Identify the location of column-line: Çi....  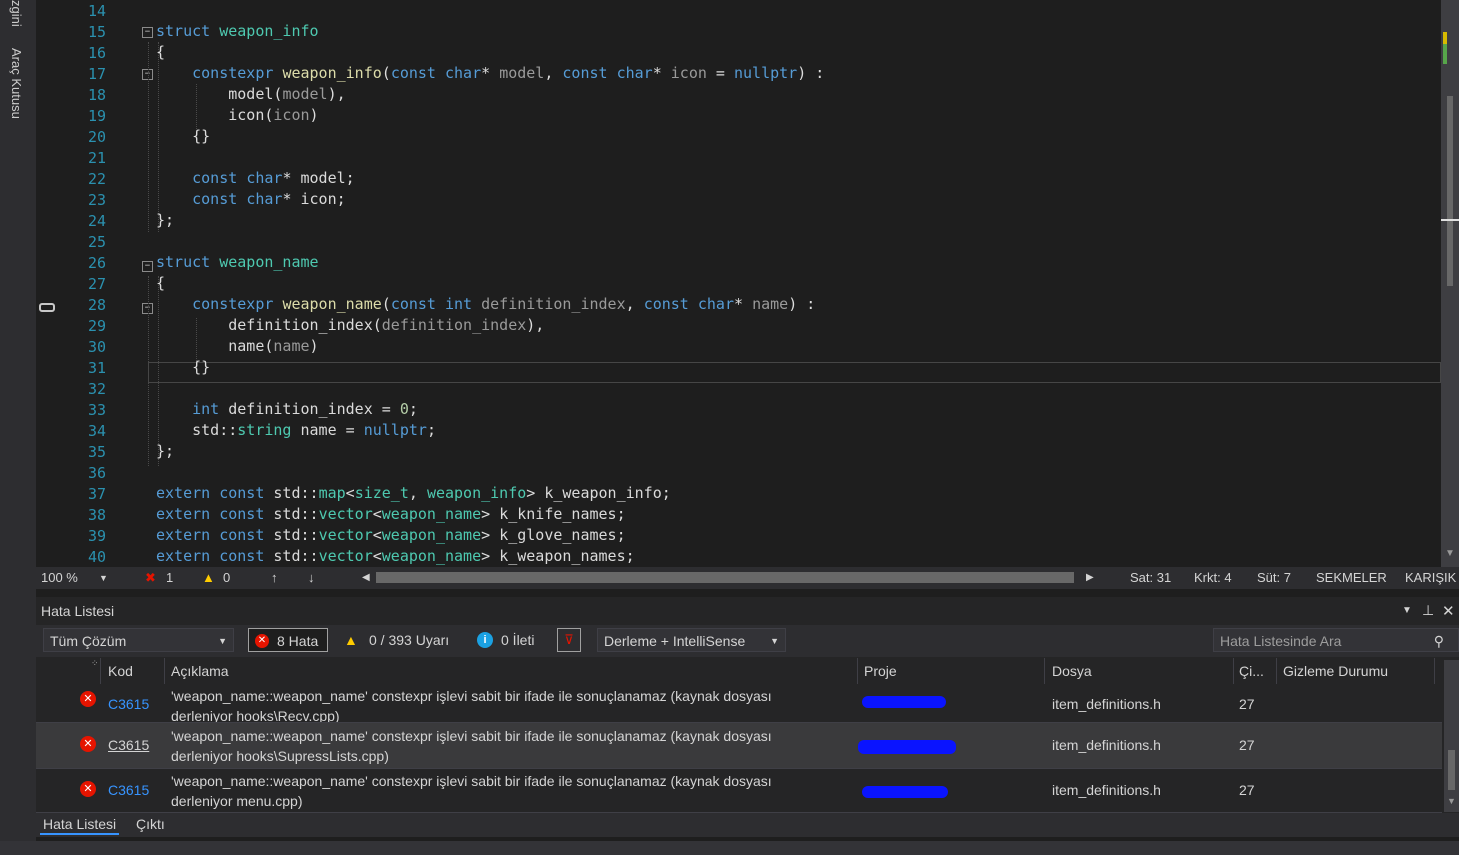
(1251, 671).